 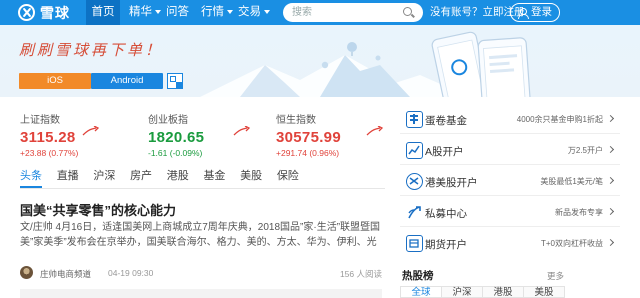 What do you see at coordinates (91, 50) in the screenshot?
I see `banner-slogan: 刷刷雪球再下单！` at bounding box center [91, 50].